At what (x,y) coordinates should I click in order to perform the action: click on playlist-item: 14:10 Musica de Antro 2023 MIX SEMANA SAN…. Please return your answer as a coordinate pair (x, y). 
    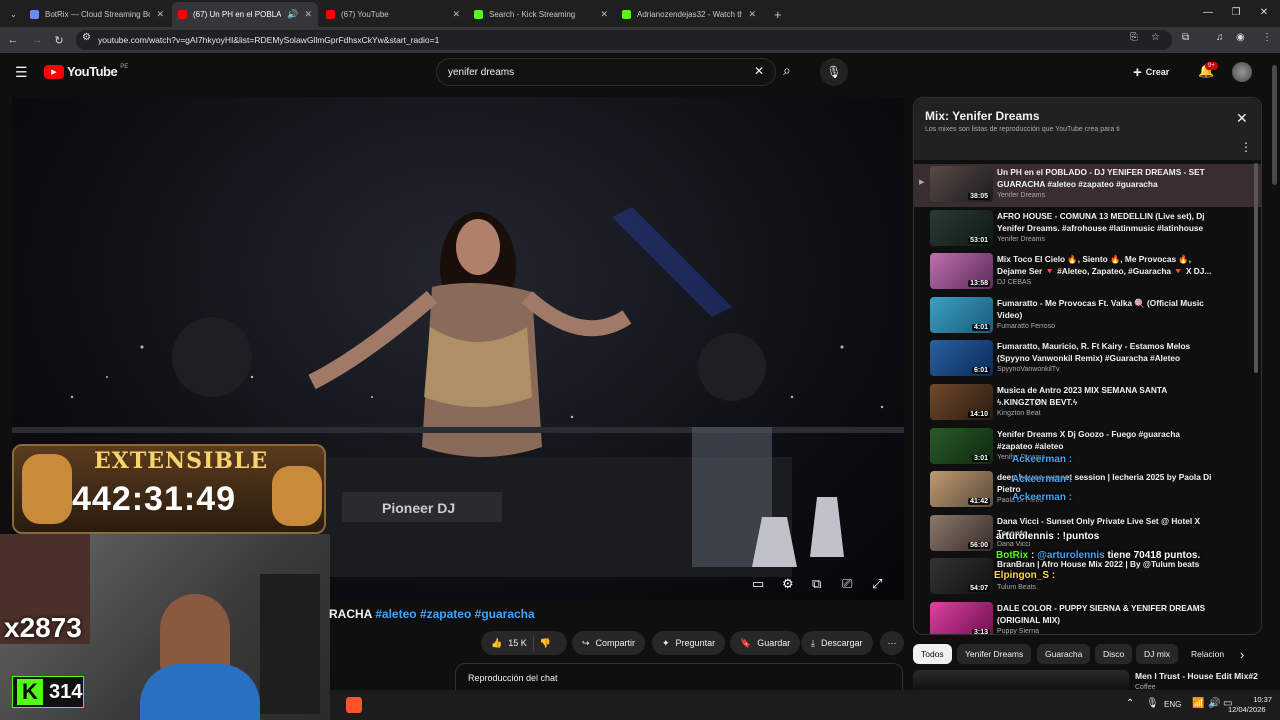
    Looking at the image, I should click on (1087, 403).